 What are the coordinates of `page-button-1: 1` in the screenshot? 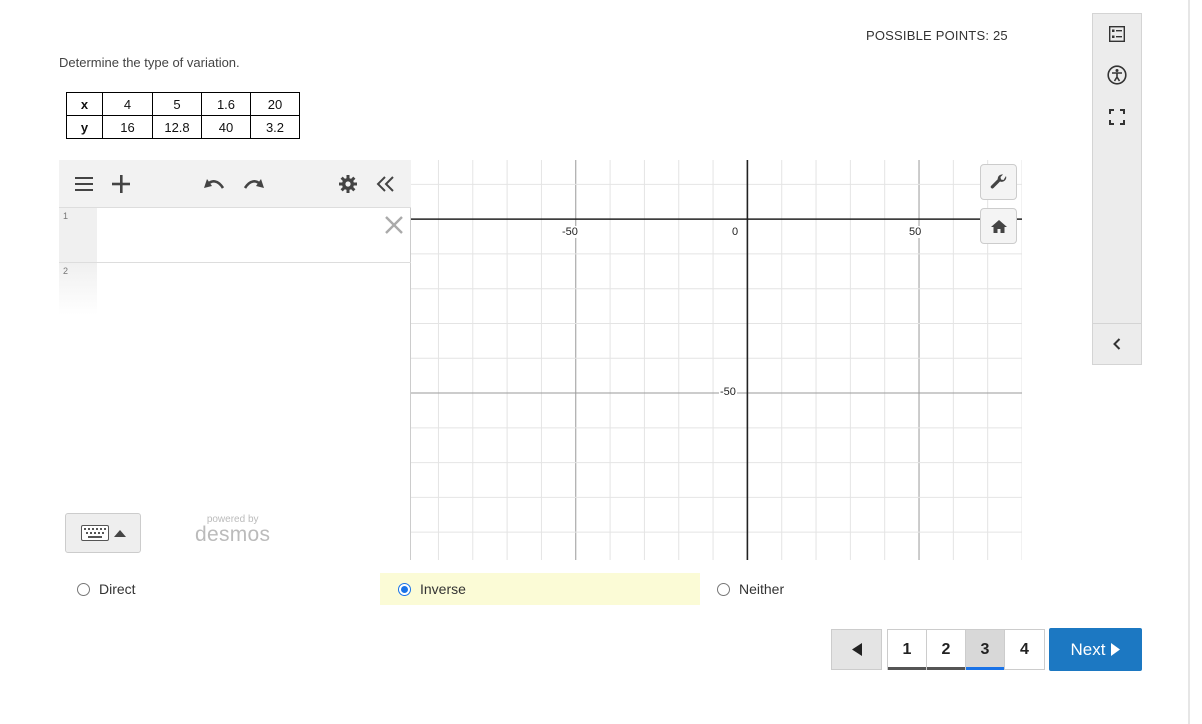 It's located at (907, 650).